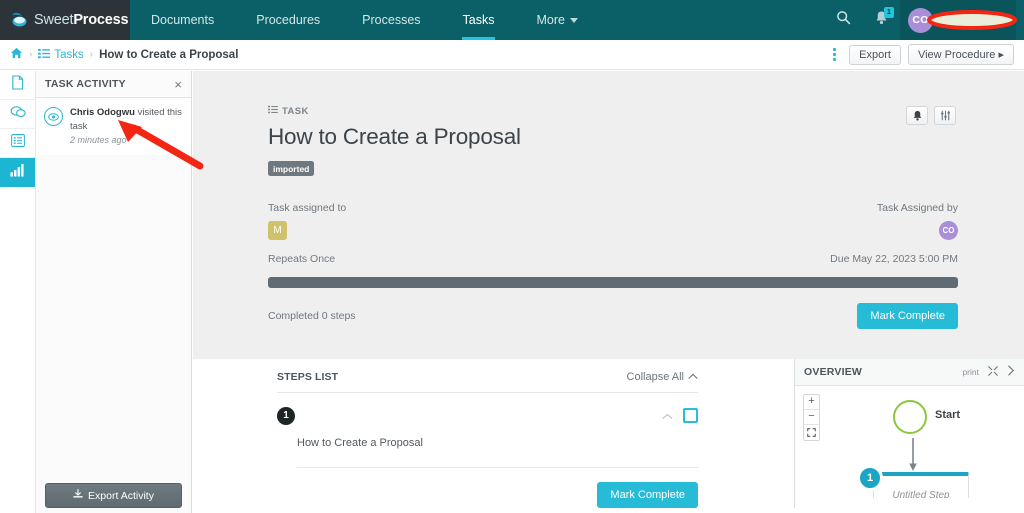 This screenshot has height=513, width=1024. Describe the element at coordinates (16, 54) in the screenshot. I see `home-icon` at that location.